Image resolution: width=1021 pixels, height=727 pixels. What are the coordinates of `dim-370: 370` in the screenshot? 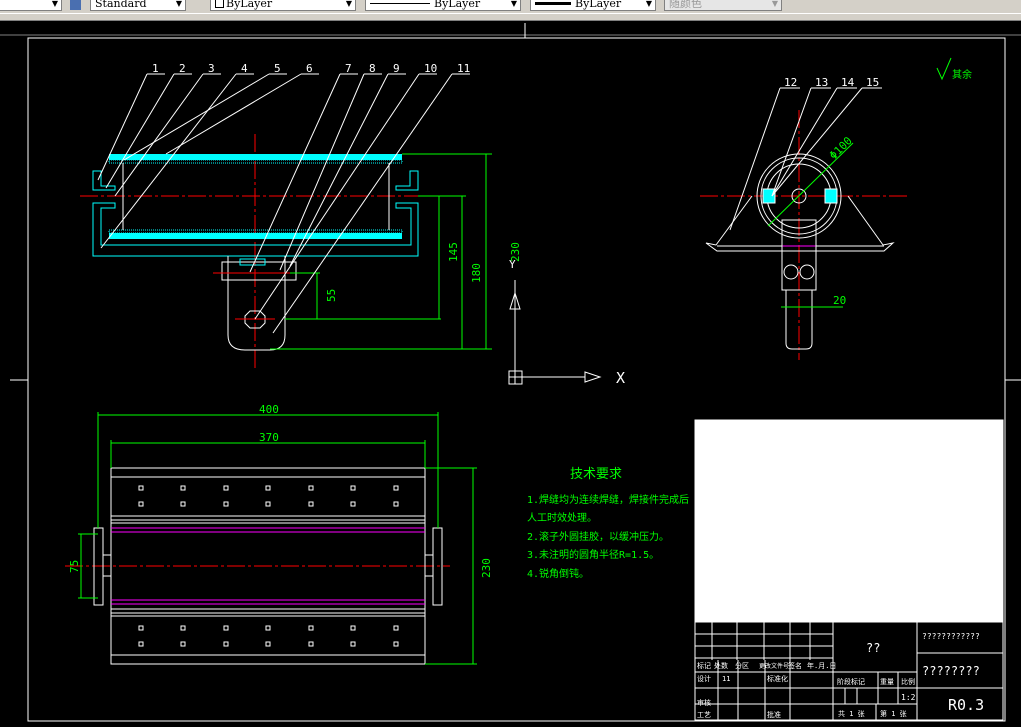 It's located at (269, 437).